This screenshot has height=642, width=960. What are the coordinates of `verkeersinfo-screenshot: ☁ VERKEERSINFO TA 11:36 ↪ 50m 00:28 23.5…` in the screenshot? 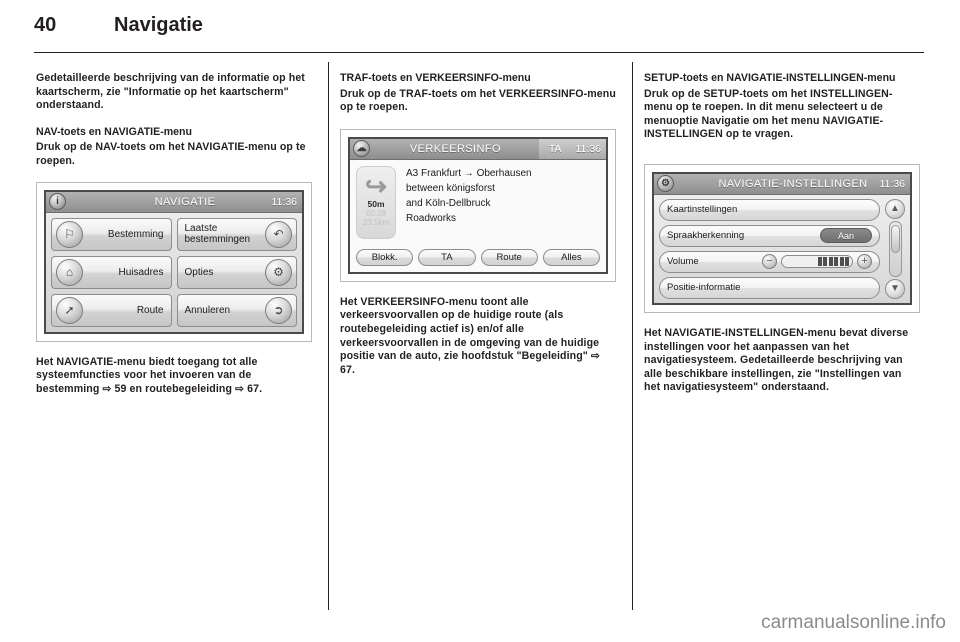 It's located at (478, 205).